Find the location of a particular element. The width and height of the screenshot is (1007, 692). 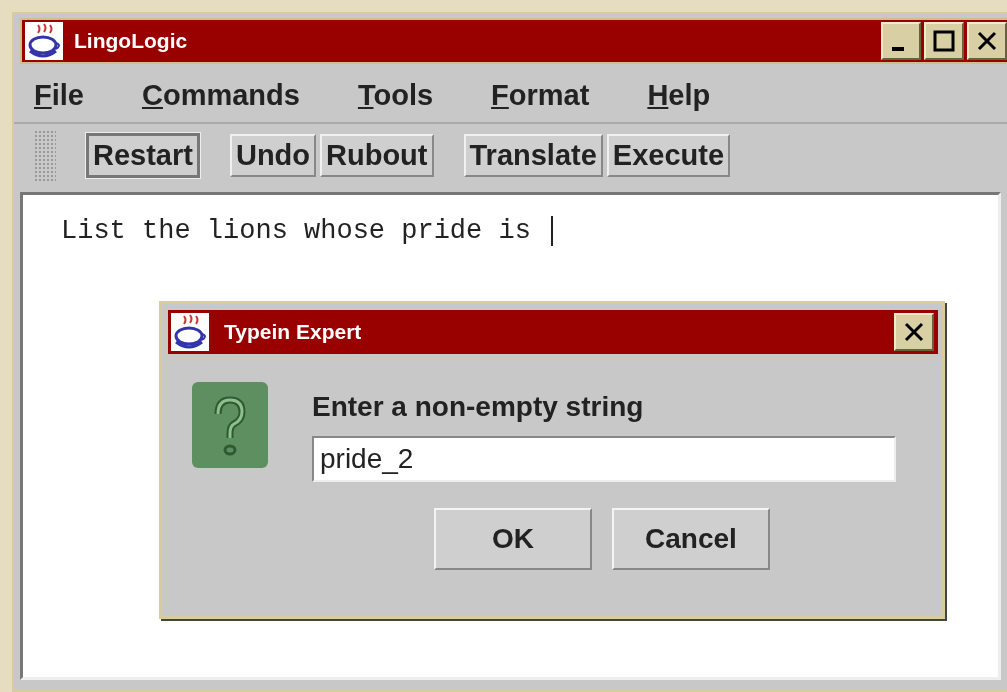

toolbar-button: Restart is located at coordinates (143, 155).